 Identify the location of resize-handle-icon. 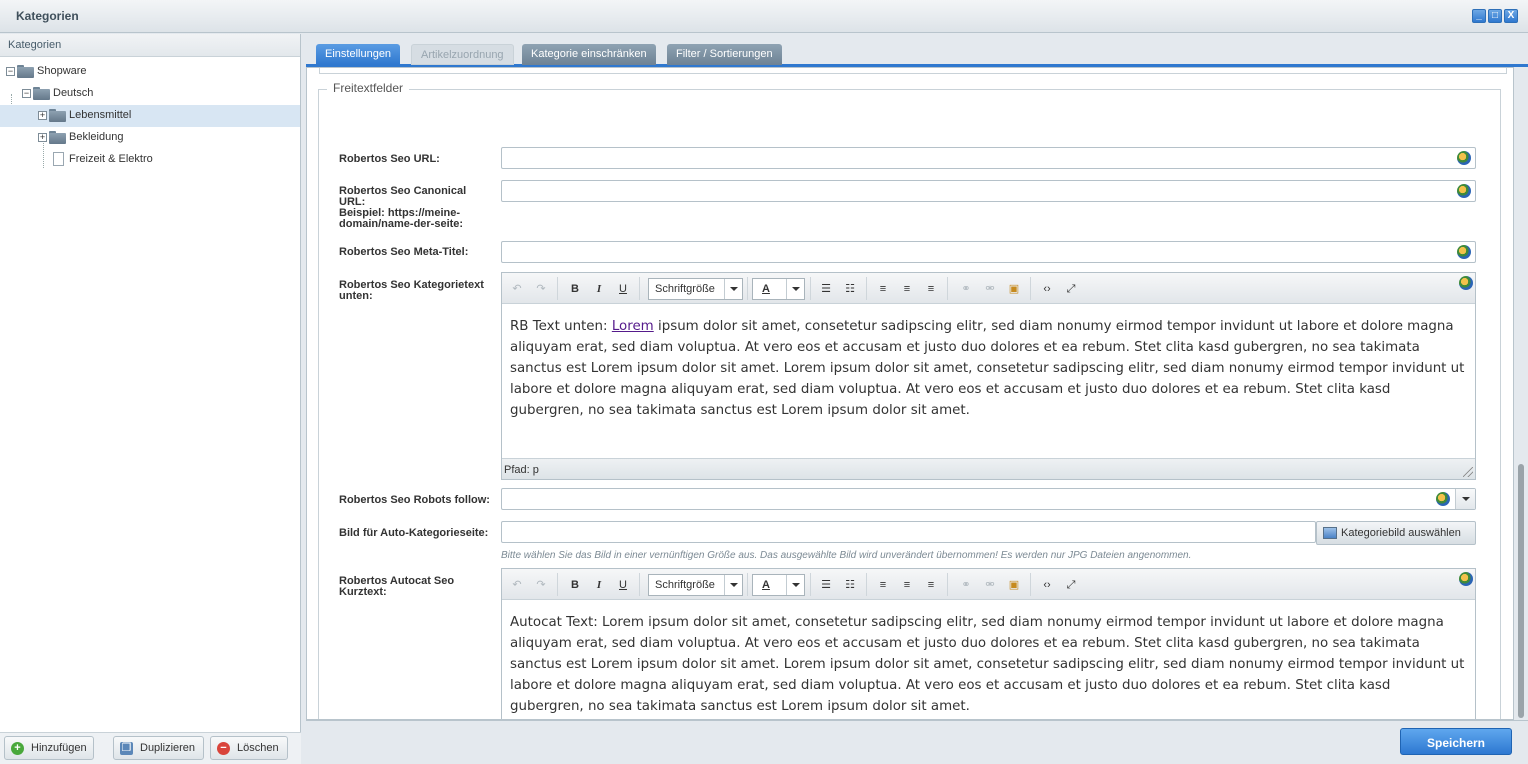
(1468, 472).